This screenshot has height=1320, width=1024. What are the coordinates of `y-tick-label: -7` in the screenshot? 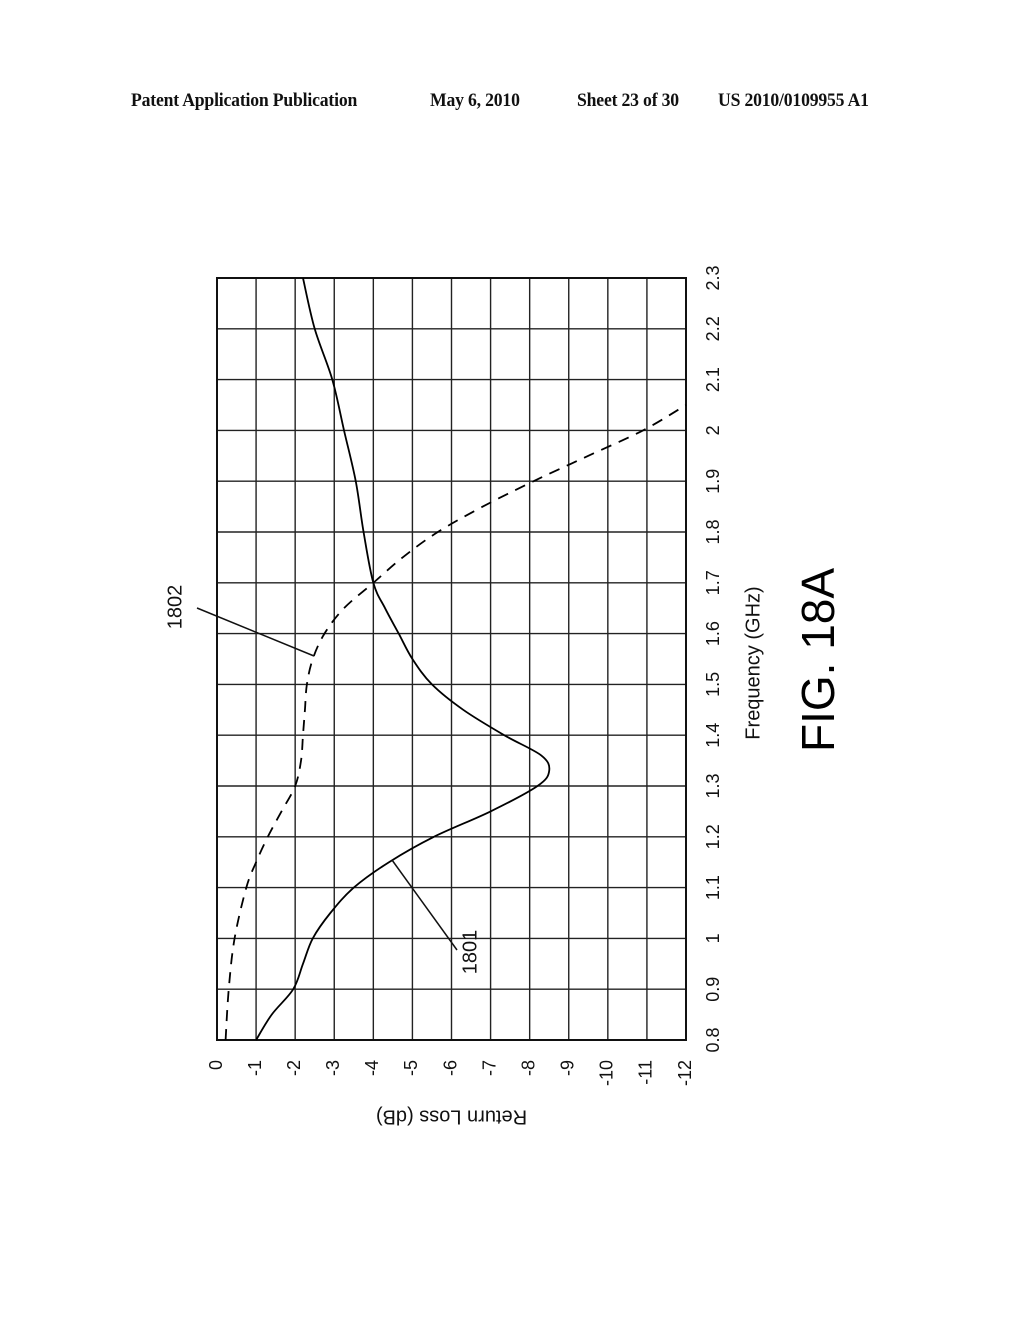 It's located at (489, 1068).